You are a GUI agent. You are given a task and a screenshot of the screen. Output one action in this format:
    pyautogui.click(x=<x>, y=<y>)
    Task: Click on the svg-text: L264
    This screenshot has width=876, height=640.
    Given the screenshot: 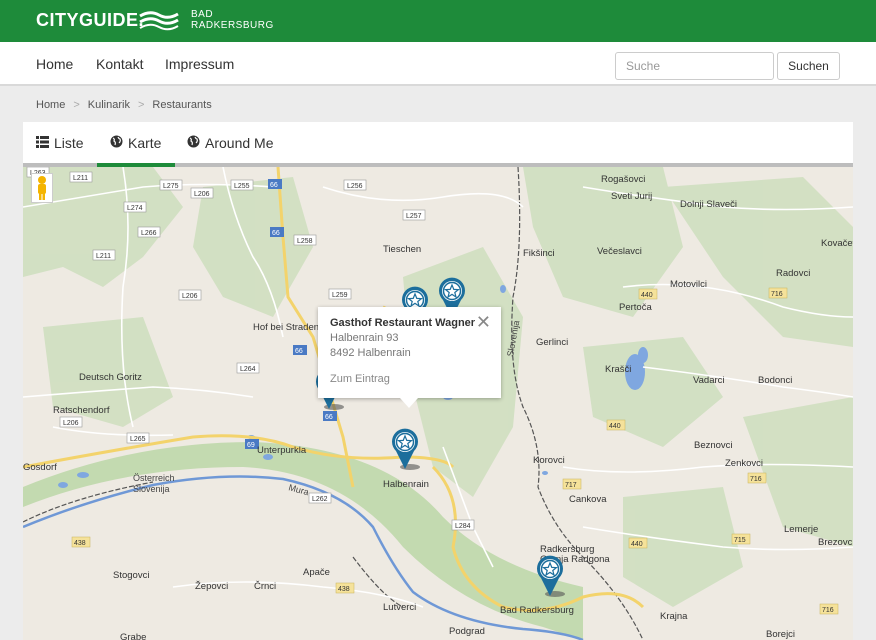 What is the action you would take?
    pyautogui.click(x=248, y=369)
    